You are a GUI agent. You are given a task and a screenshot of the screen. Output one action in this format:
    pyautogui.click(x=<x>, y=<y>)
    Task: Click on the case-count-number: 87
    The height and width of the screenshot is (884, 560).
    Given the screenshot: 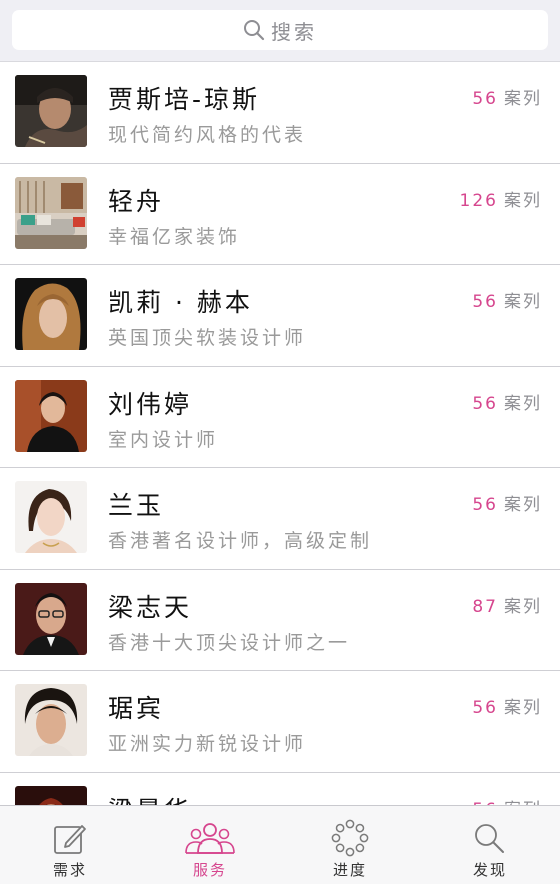 What is the action you would take?
    pyautogui.click(x=485, y=606)
    